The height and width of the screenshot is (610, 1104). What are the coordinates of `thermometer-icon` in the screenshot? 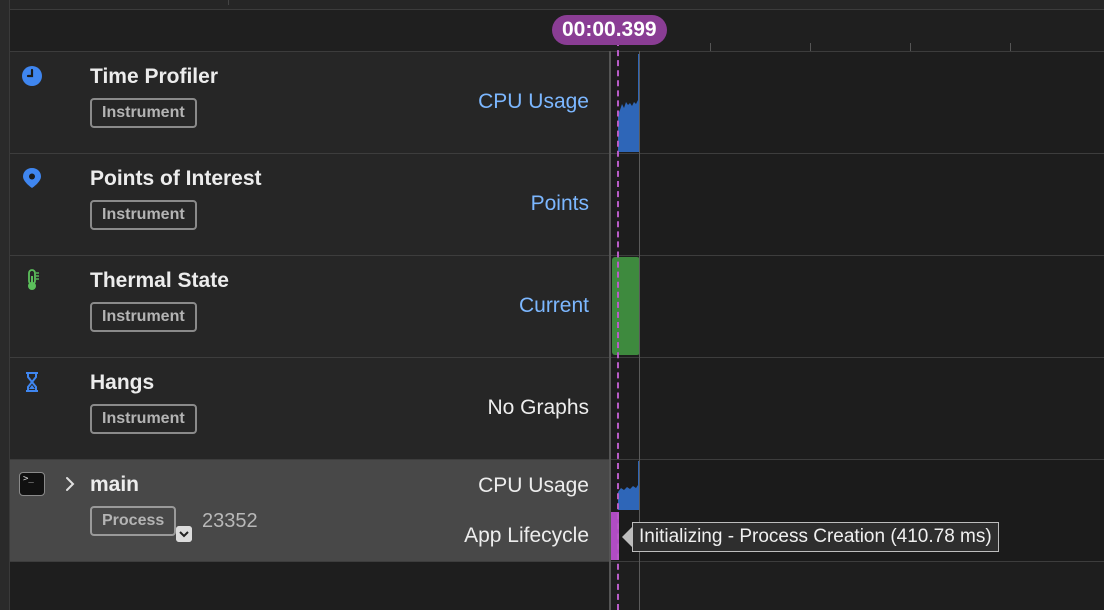 It's located at (33, 279).